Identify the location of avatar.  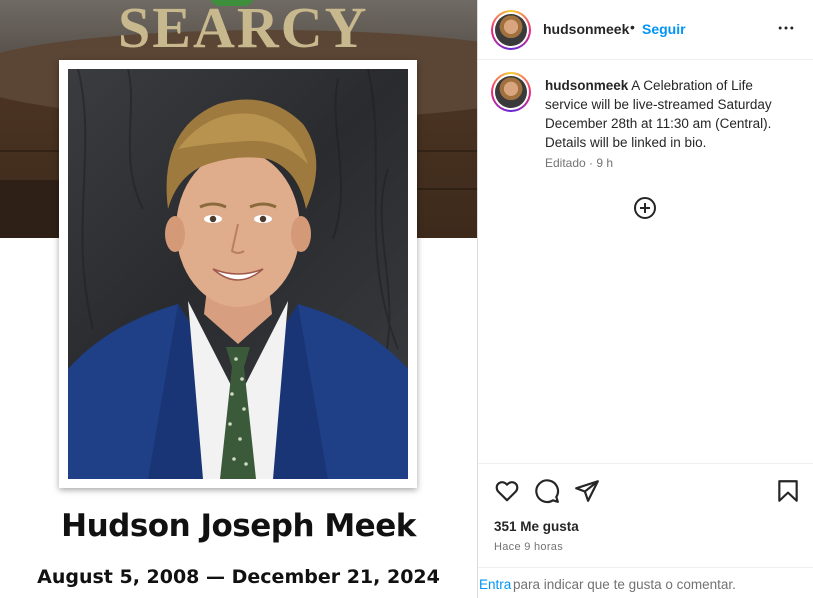
(511, 30).